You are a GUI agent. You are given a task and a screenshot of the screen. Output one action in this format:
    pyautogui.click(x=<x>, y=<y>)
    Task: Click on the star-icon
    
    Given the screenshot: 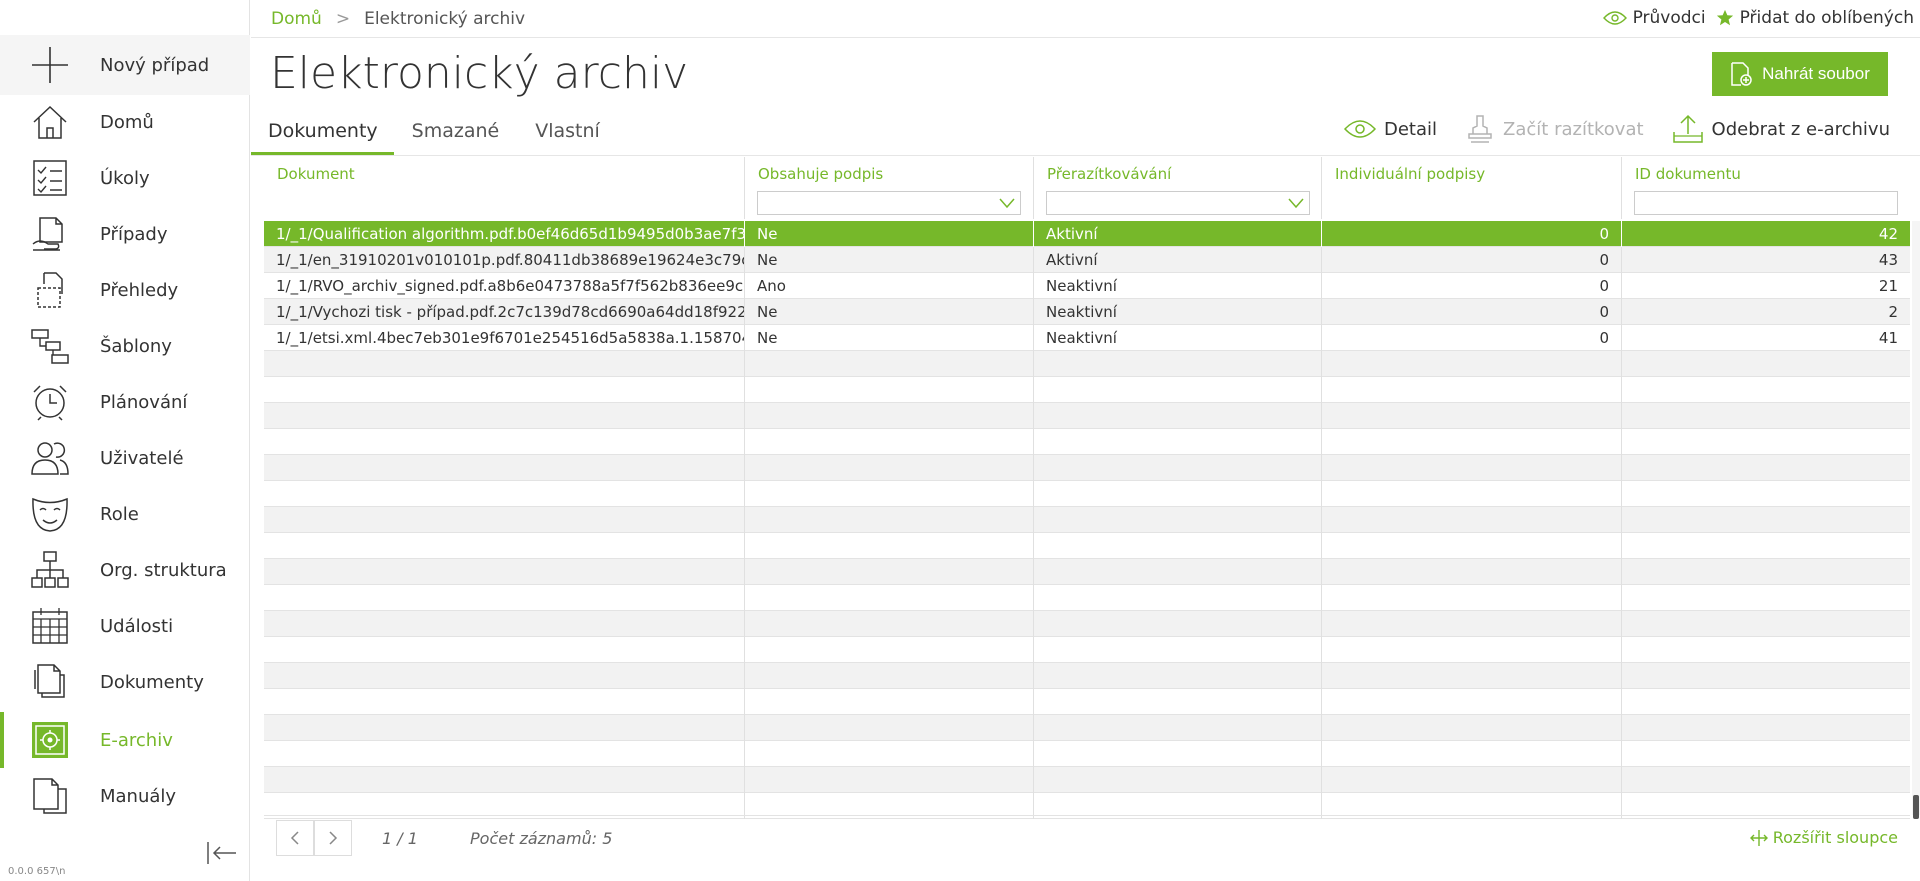 What is the action you would take?
    pyautogui.click(x=1724, y=17)
    